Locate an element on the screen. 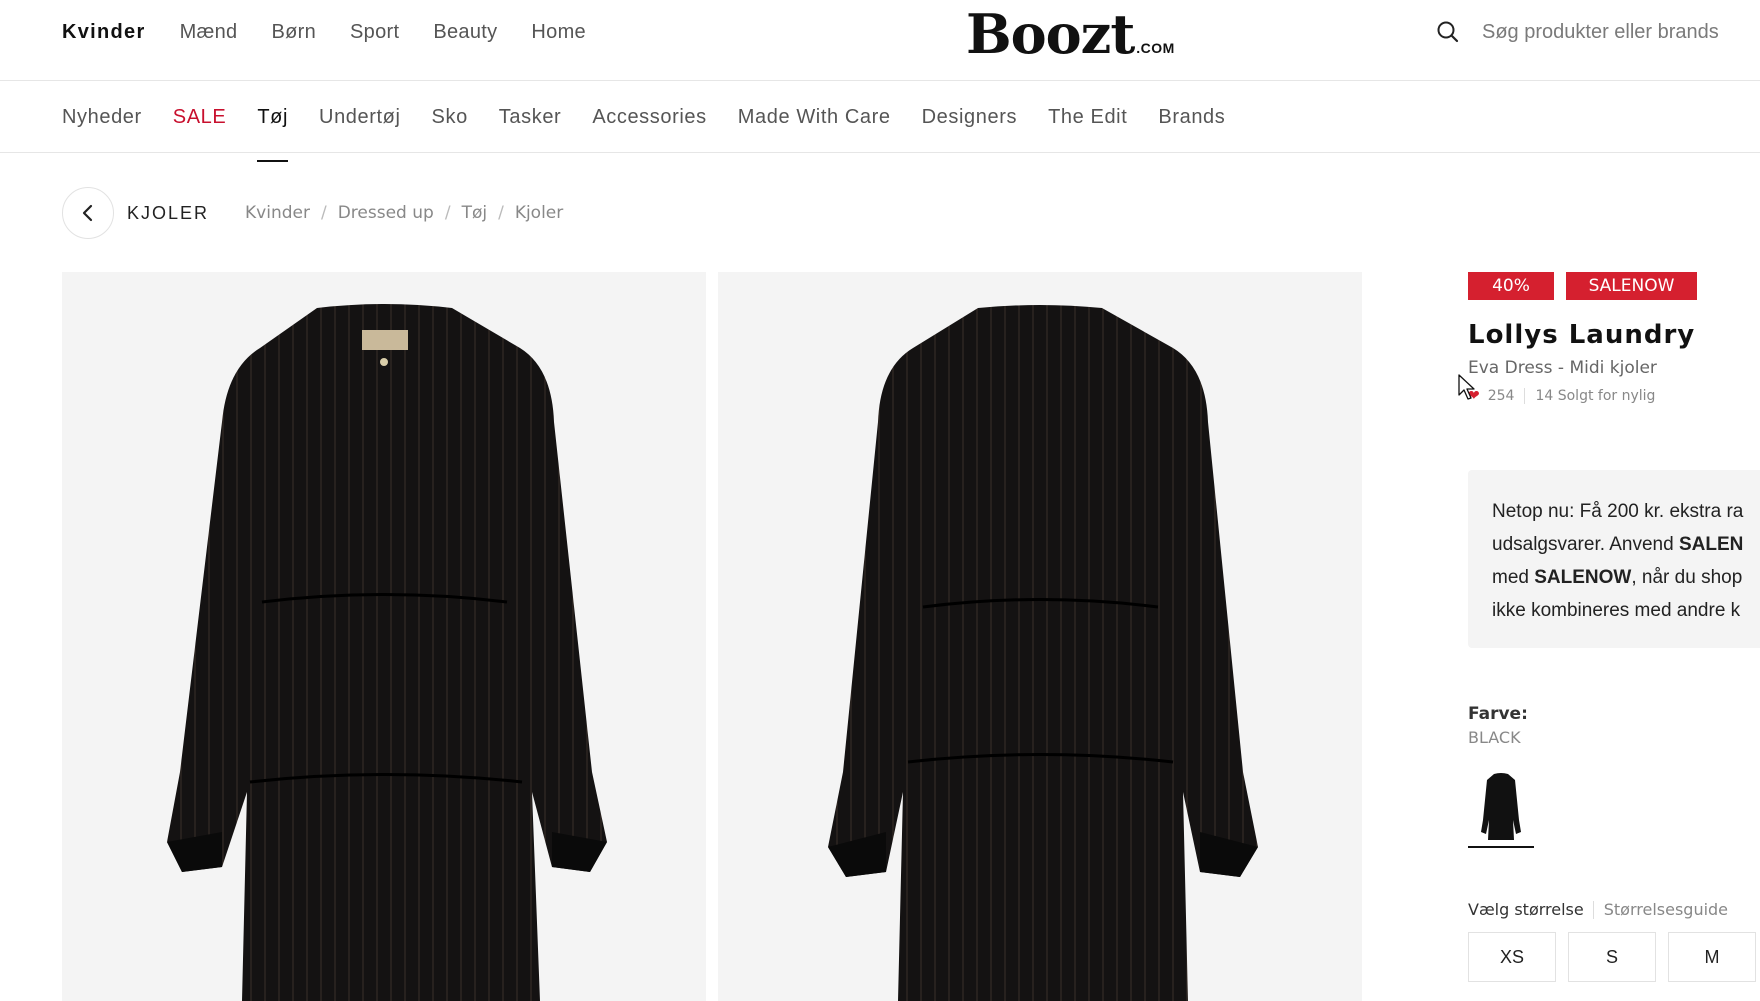 The width and height of the screenshot is (1760, 1001). size-options: XS S M is located at coordinates (1614, 957).